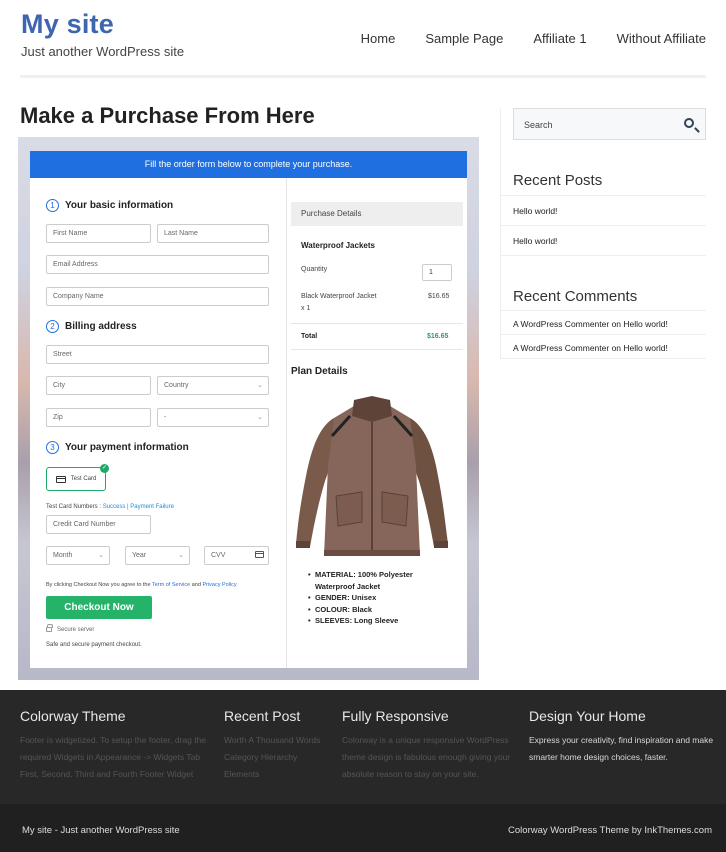 Image resolution: width=726 pixels, height=852 pixels. What do you see at coordinates (373, 598) in the screenshot?
I see `feature-item: GENDER: Unisex` at bounding box center [373, 598].